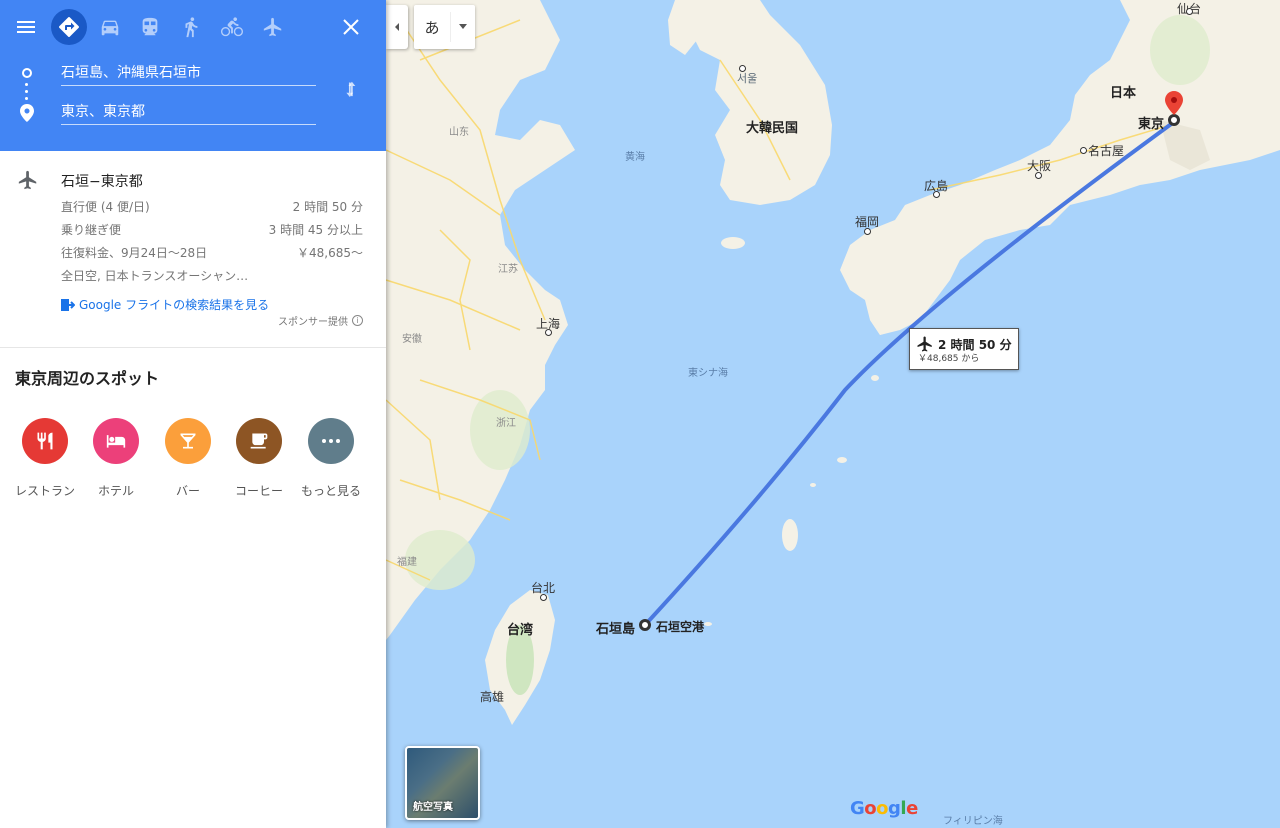 The image size is (1280, 828). I want to click on sendai-dot, so click(1189, 11).